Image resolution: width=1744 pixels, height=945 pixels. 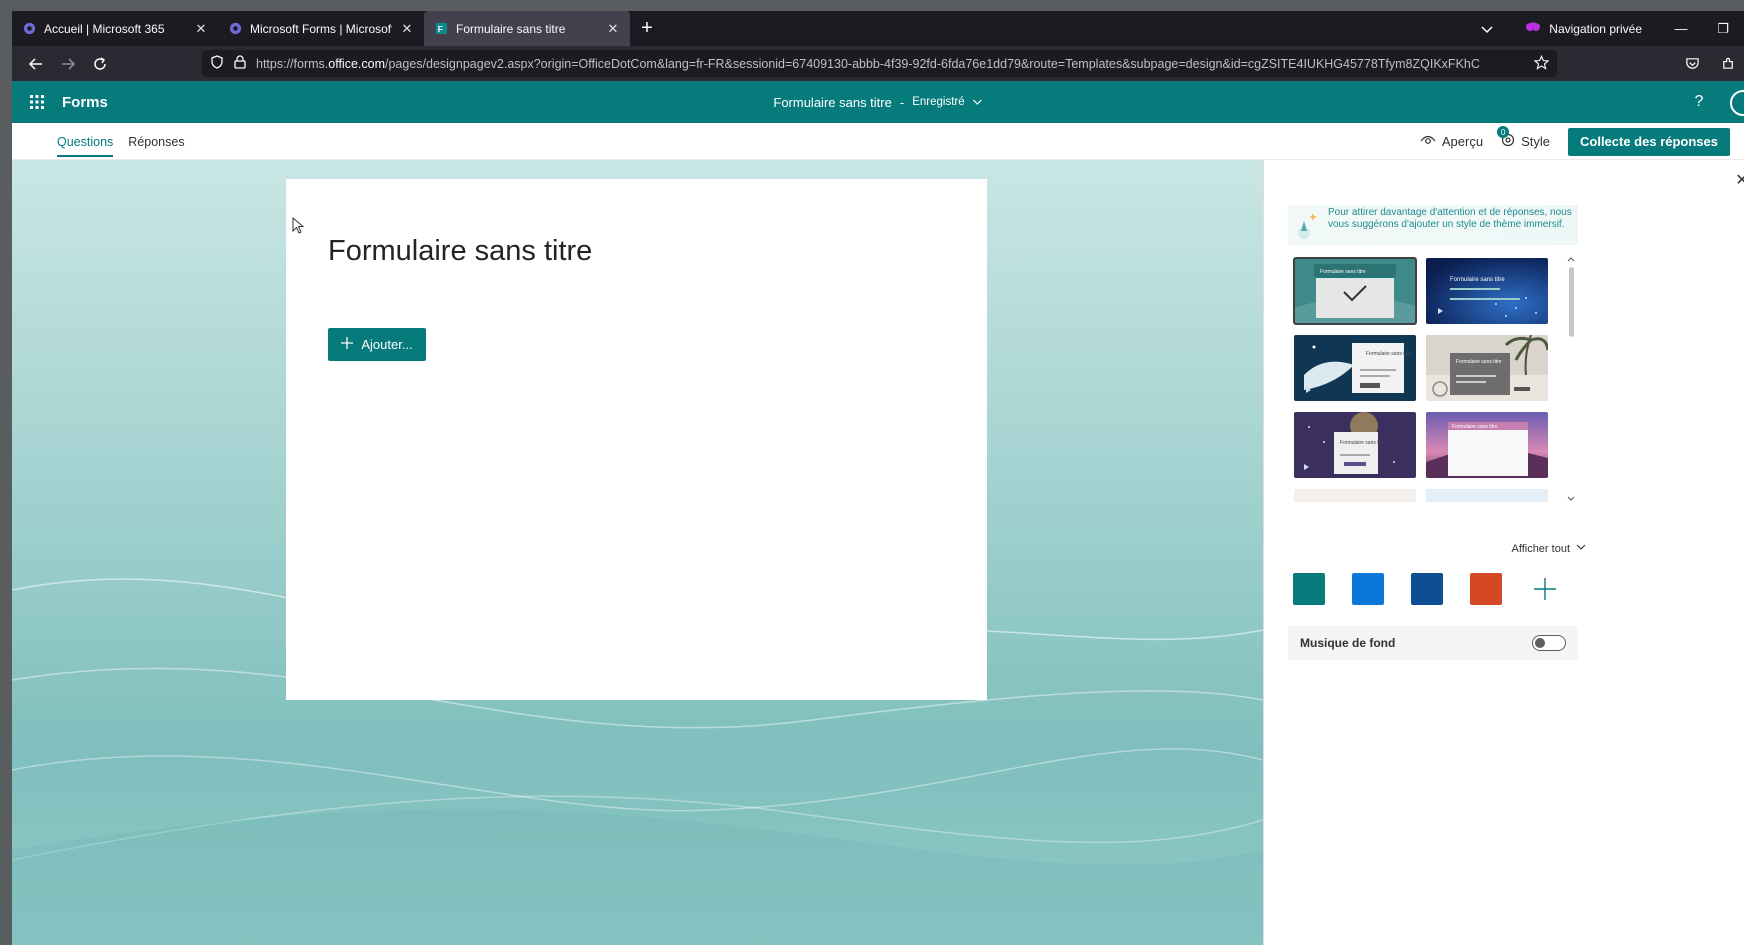 I want to click on pivot-tabs: Questions Réponses, so click(x=121, y=141).